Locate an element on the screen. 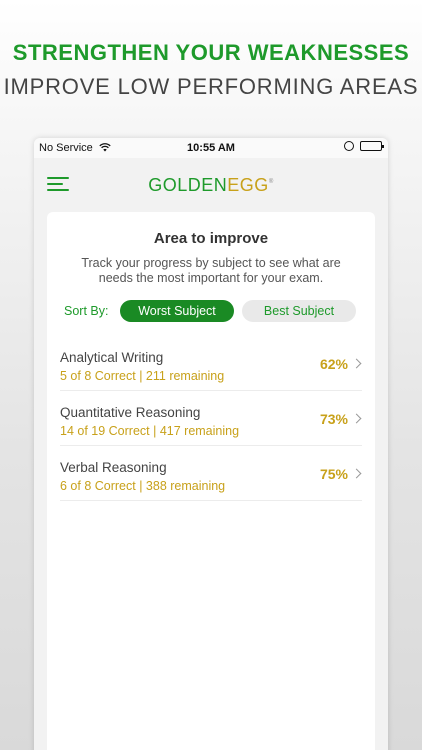 The width and height of the screenshot is (422, 750). subject-name: Quantitative Reasoning is located at coordinates (130, 412).